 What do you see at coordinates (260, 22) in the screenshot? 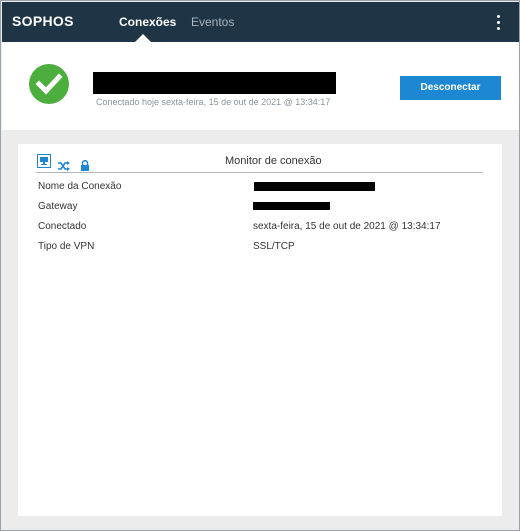
I see `top-navigation-bar: SOPHOS Conexões Eventos` at bounding box center [260, 22].